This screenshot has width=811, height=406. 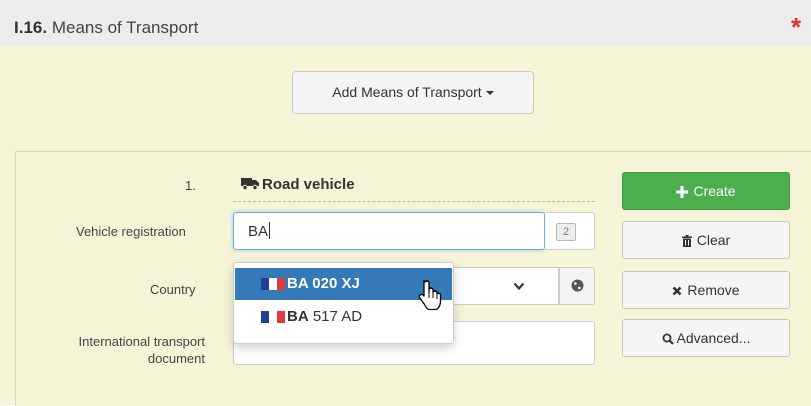 I want to click on globe-icon, so click(x=577, y=285).